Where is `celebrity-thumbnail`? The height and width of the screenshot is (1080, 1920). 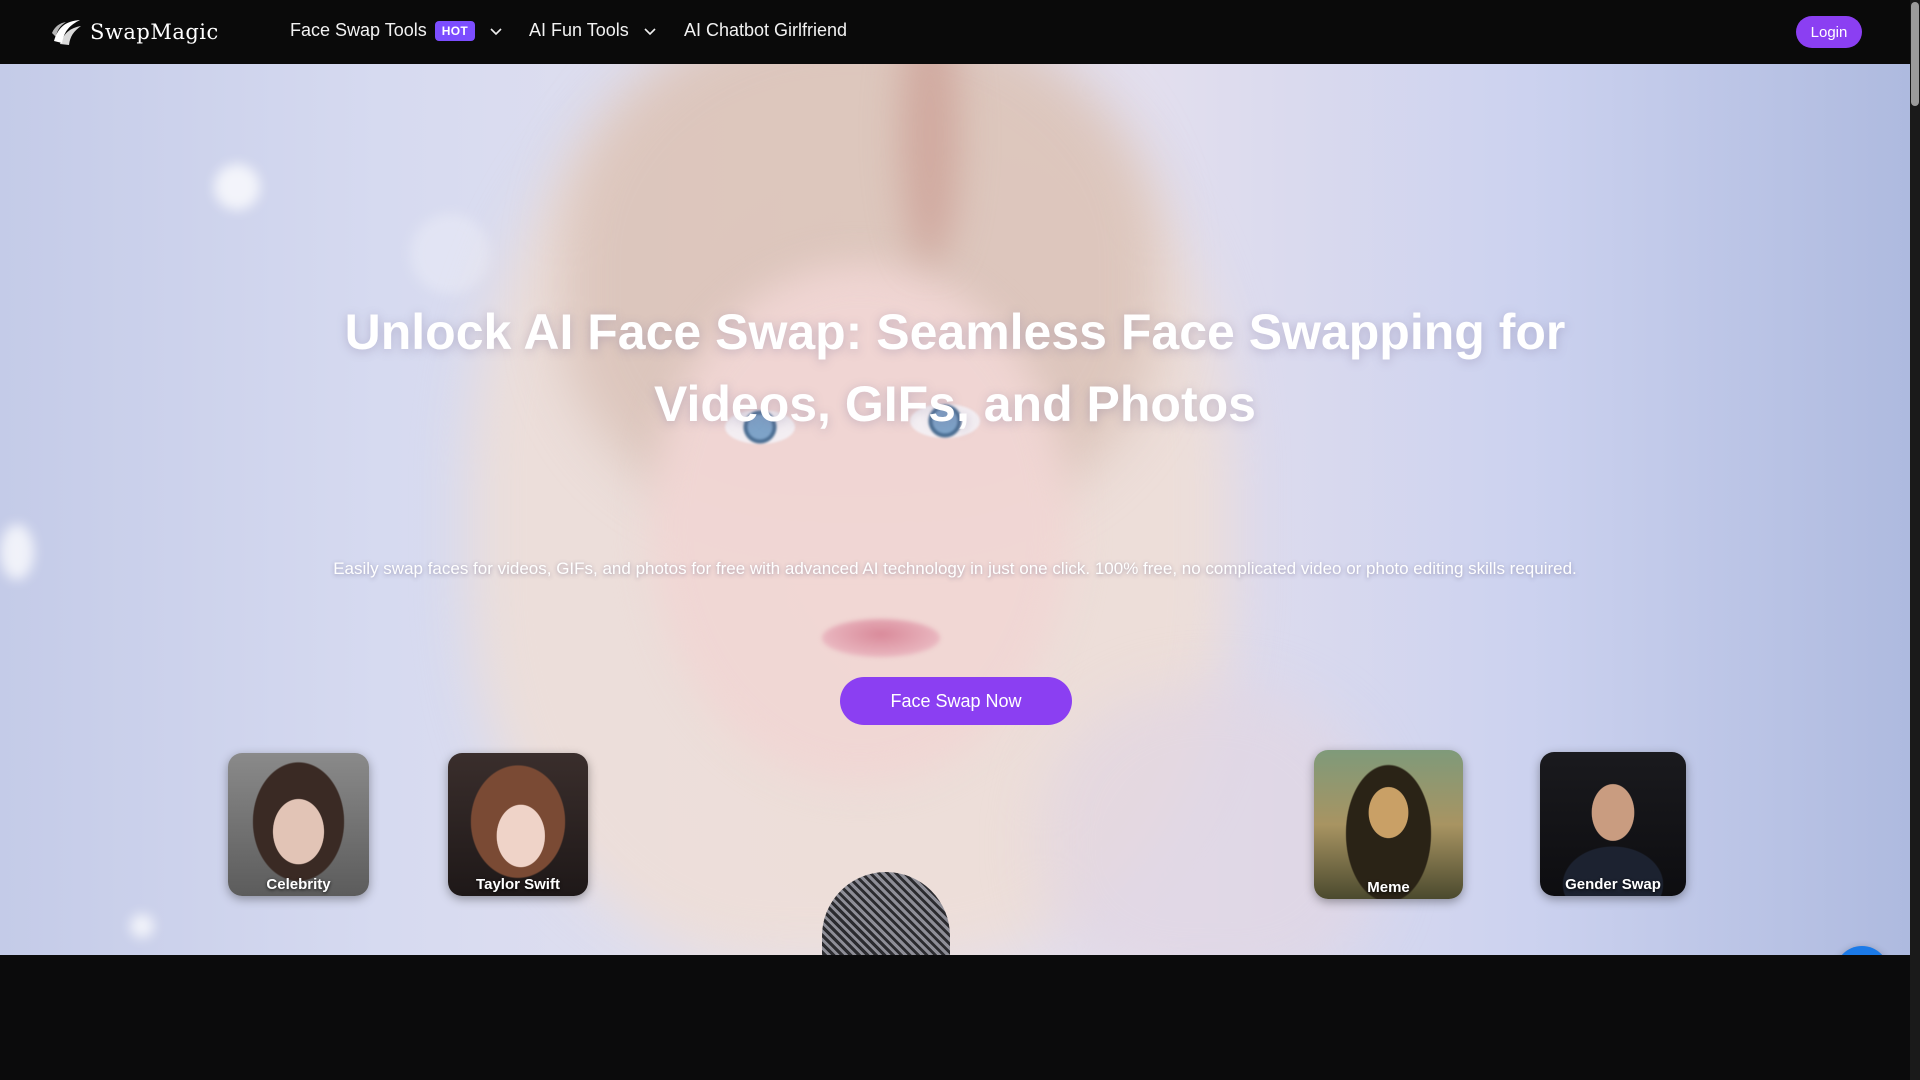
celebrity-thumbnail is located at coordinates (298, 824).